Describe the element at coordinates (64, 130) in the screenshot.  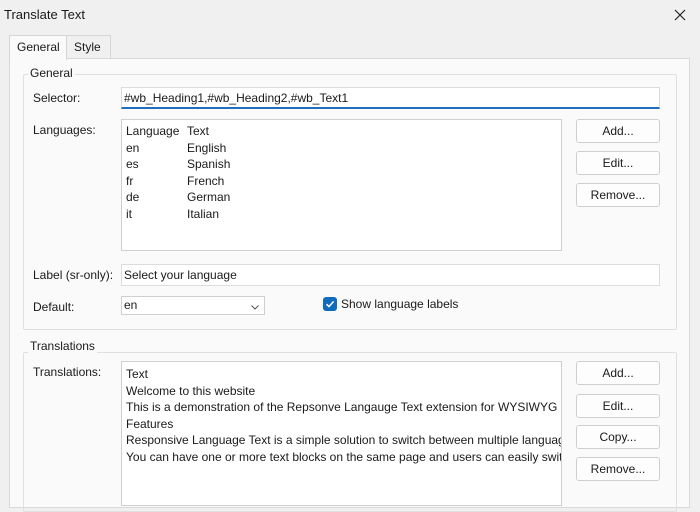
I see `languages-label: Languages:` at that location.